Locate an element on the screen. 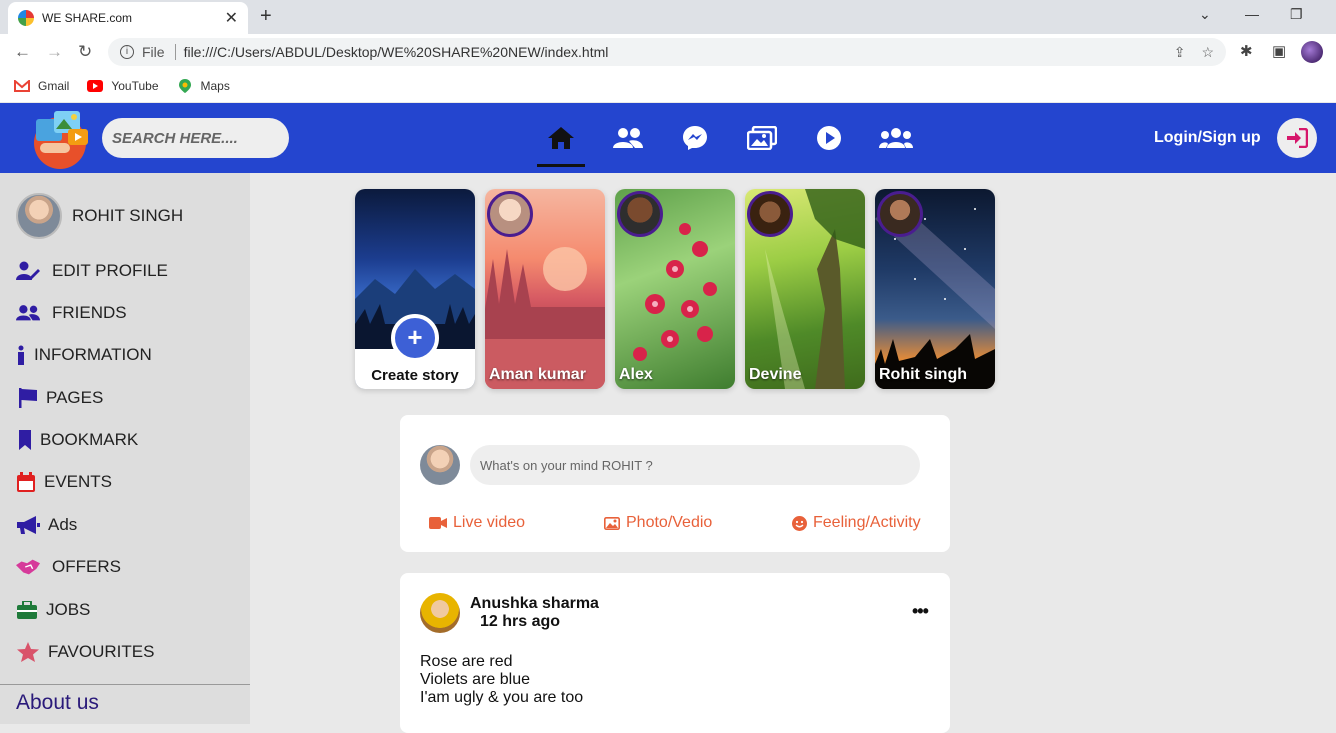 The height and width of the screenshot is (733, 1336). back-icon: ← is located at coordinates (22, 52).